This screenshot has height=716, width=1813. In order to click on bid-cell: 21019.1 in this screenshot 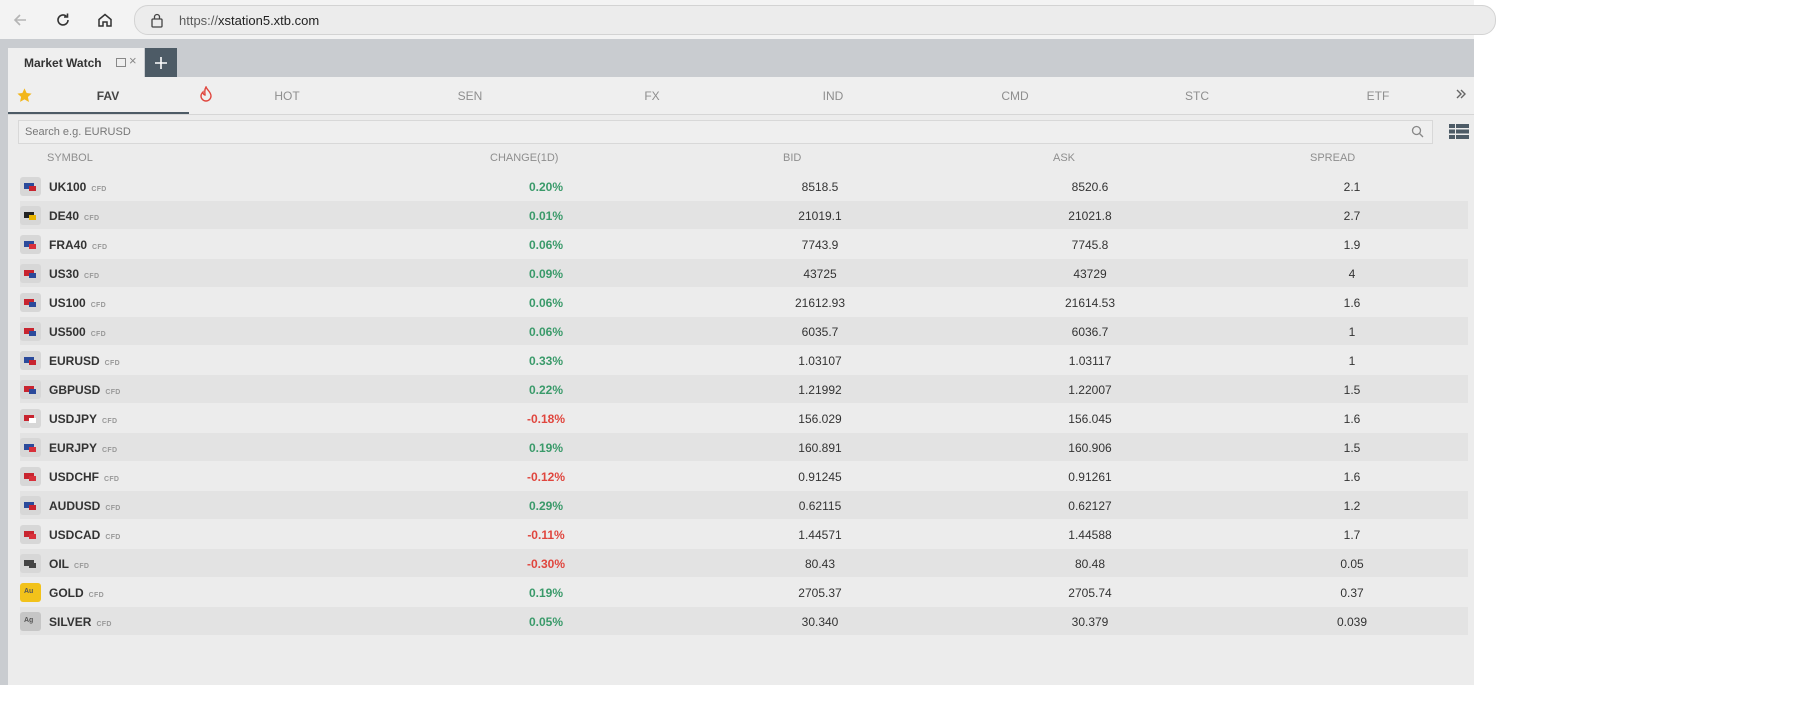, I will do `click(820, 216)`.